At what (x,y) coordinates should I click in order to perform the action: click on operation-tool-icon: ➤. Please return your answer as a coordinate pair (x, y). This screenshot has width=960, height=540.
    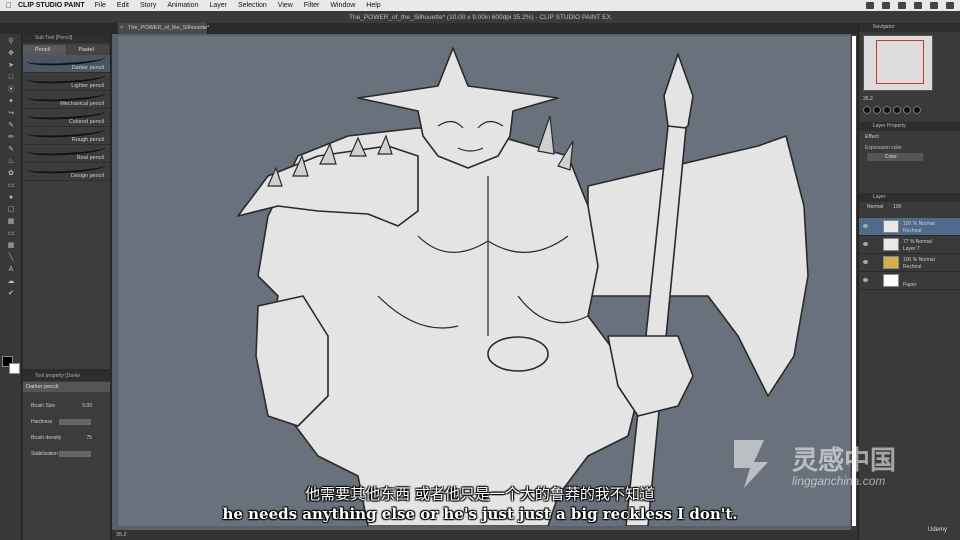
    Looking at the image, I should click on (11, 65).